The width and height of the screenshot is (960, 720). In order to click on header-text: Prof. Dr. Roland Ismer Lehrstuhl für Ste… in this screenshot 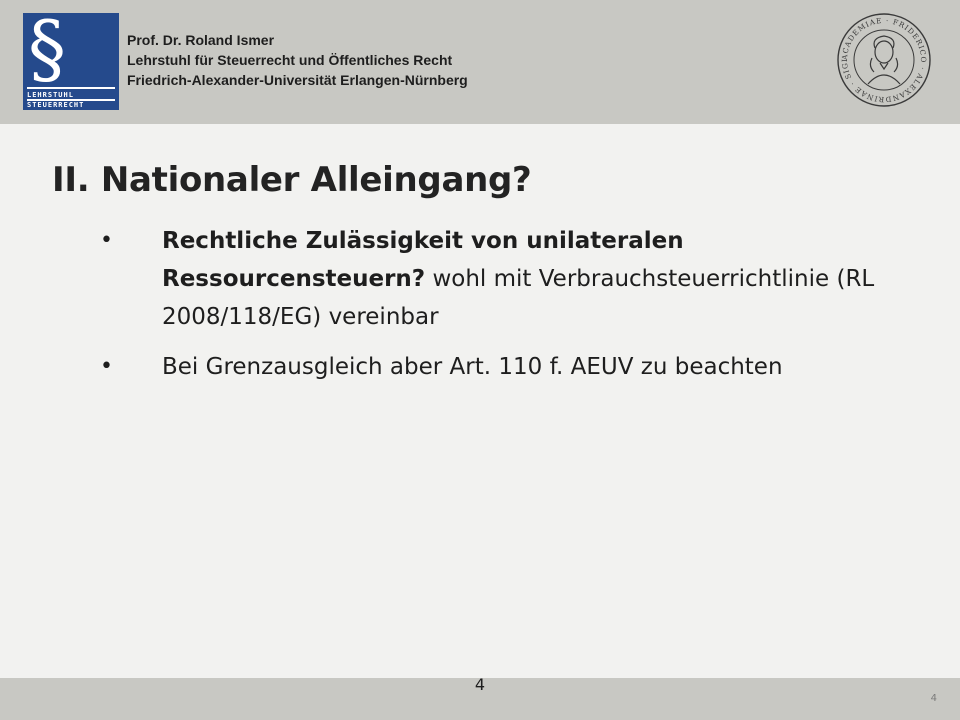, I will do `click(297, 60)`.